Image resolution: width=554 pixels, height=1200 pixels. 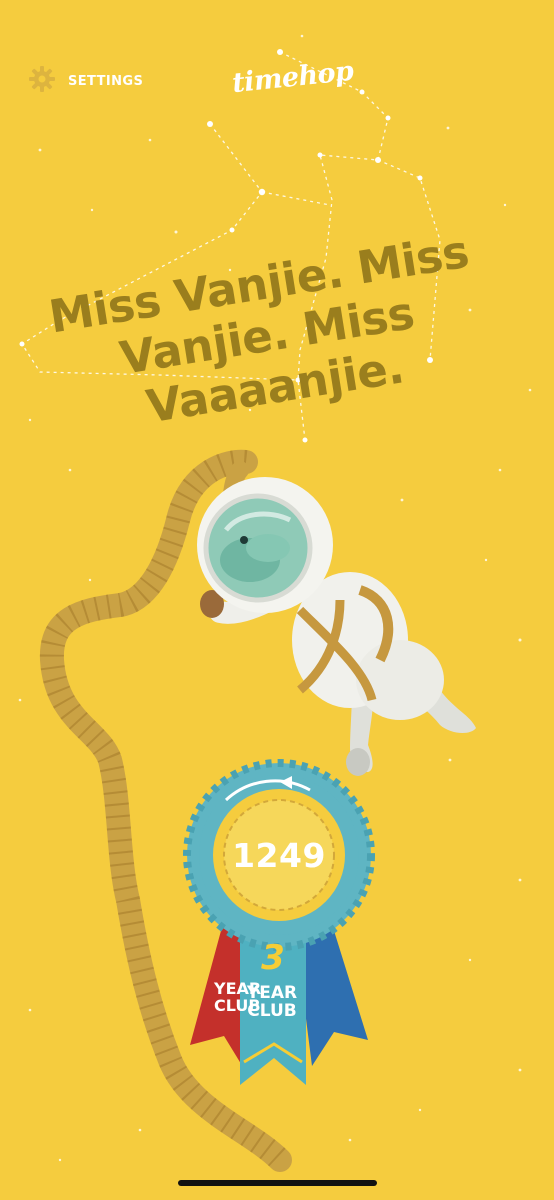 I want to click on top-bar: SETTINGS, so click(x=85, y=81).